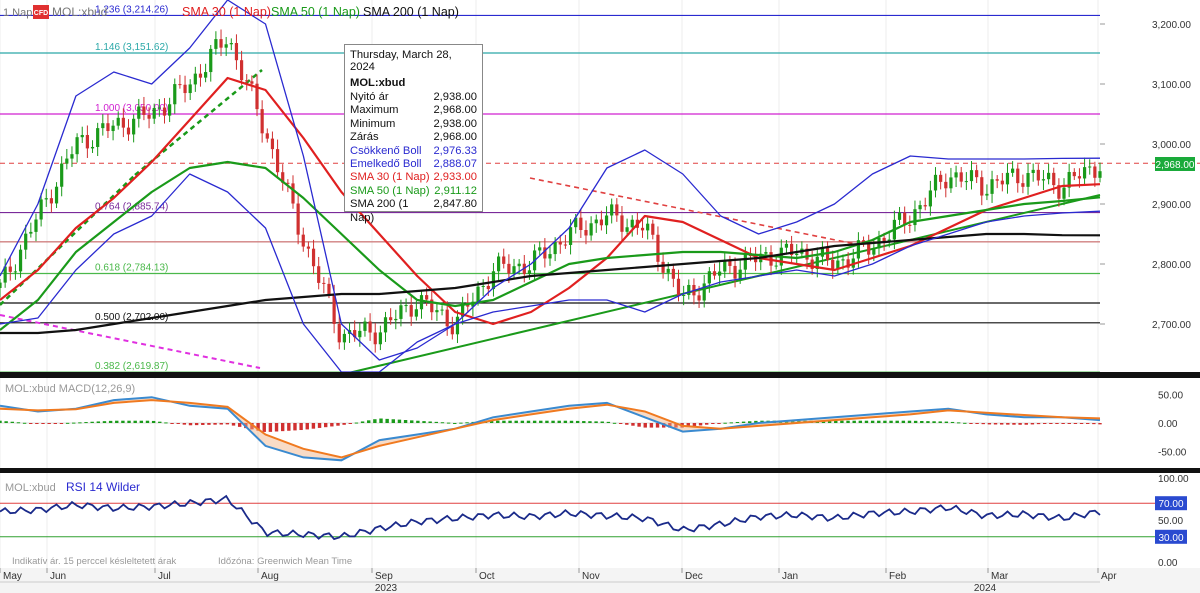 The height and width of the screenshot is (593, 1200). I want to click on year-label: 2023, so click(386, 588).